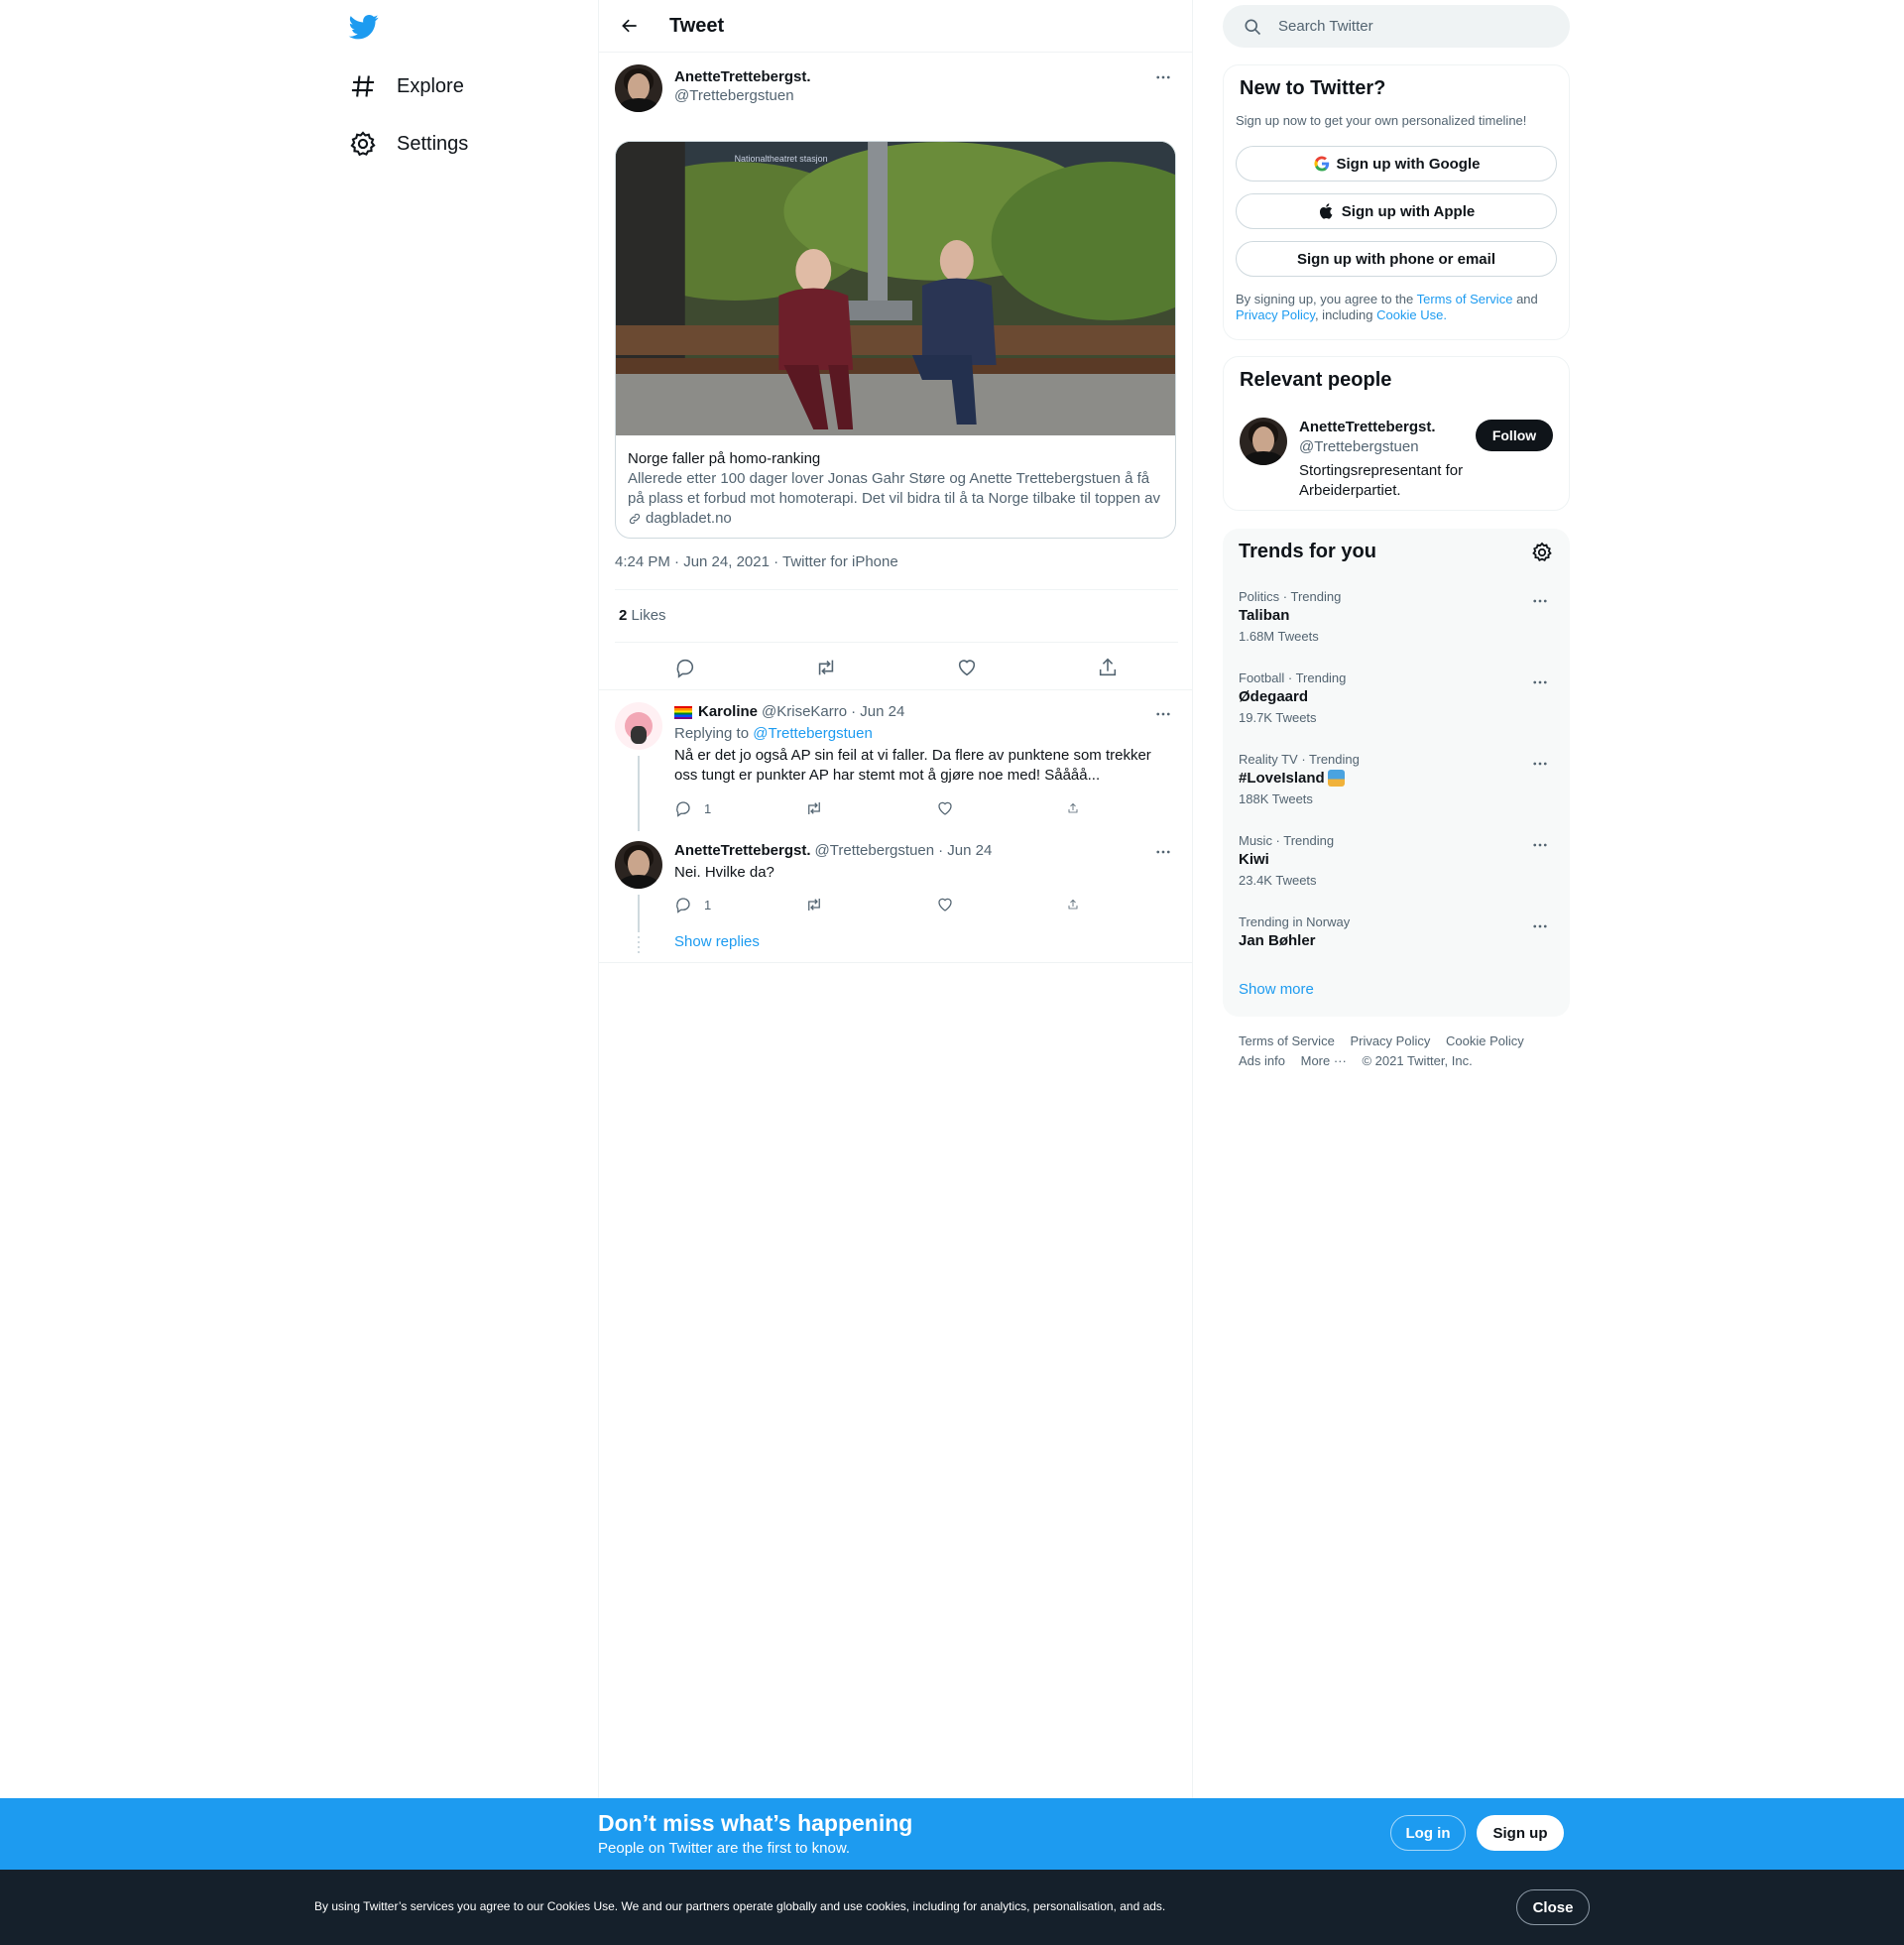 The height and width of the screenshot is (1945, 1904). Describe the element at coordinates (683, 712) in the screenshot. I see `rainbow-flag-icon` at that location.